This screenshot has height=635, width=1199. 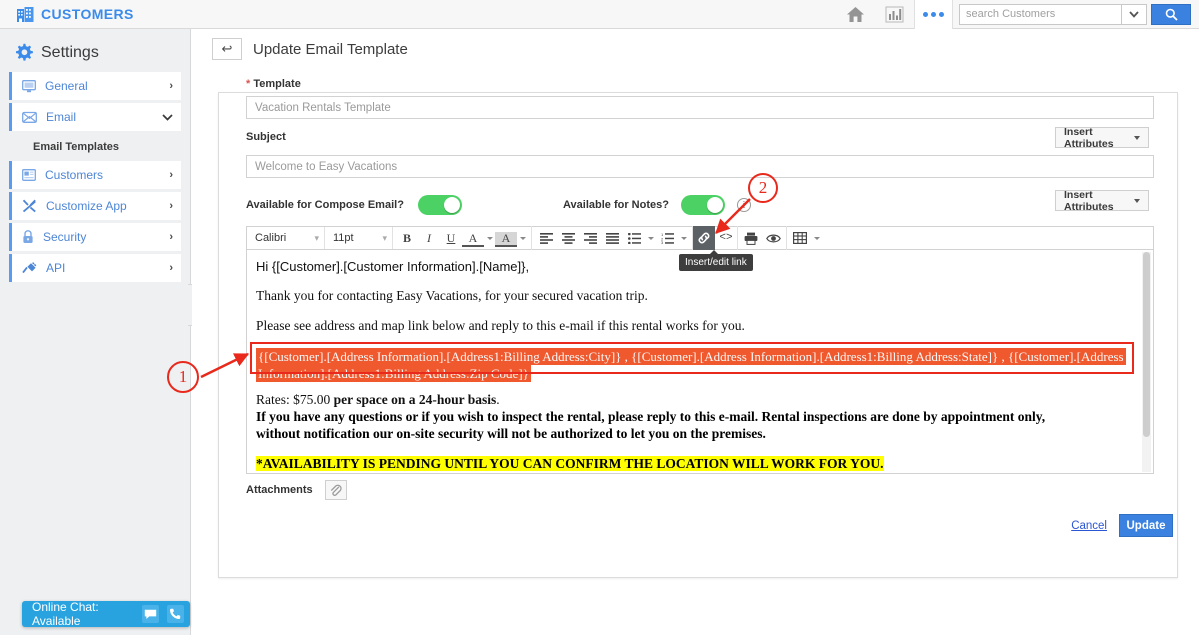 What do you see at coordinates (28, 237) in the screenshot?
I see `lock-icon` at bounding box center [28, 237].